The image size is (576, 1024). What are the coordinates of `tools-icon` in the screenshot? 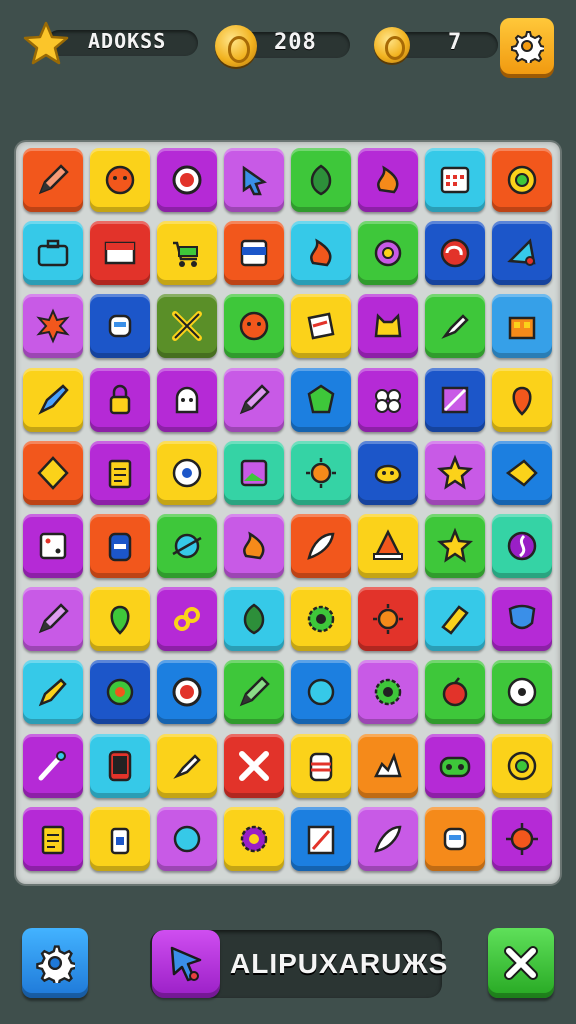 It's located at (187, 326).